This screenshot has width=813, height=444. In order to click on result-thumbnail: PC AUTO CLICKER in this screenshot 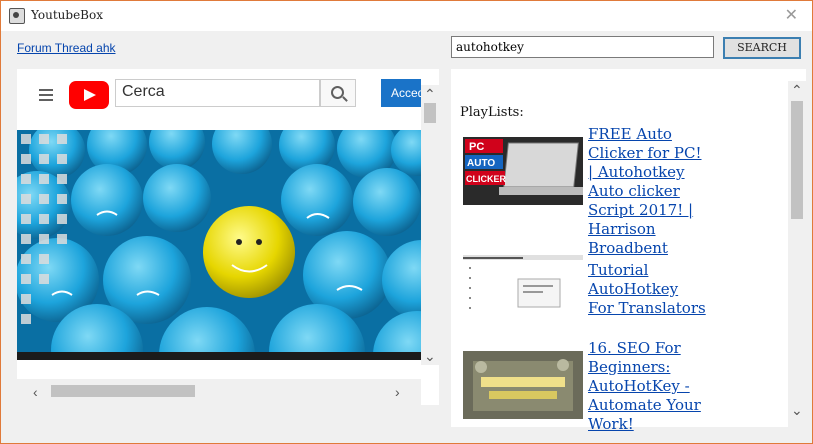, I will do `click(523, 171)`.